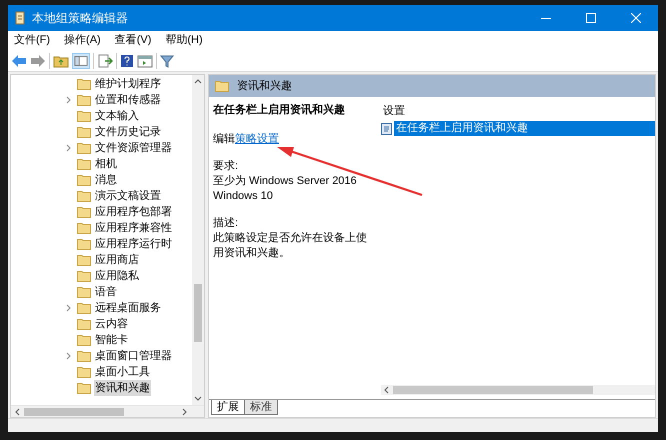 This screenshot has width=666, height=440. I want to click on edit-label: 编辑, so click(224, 139).